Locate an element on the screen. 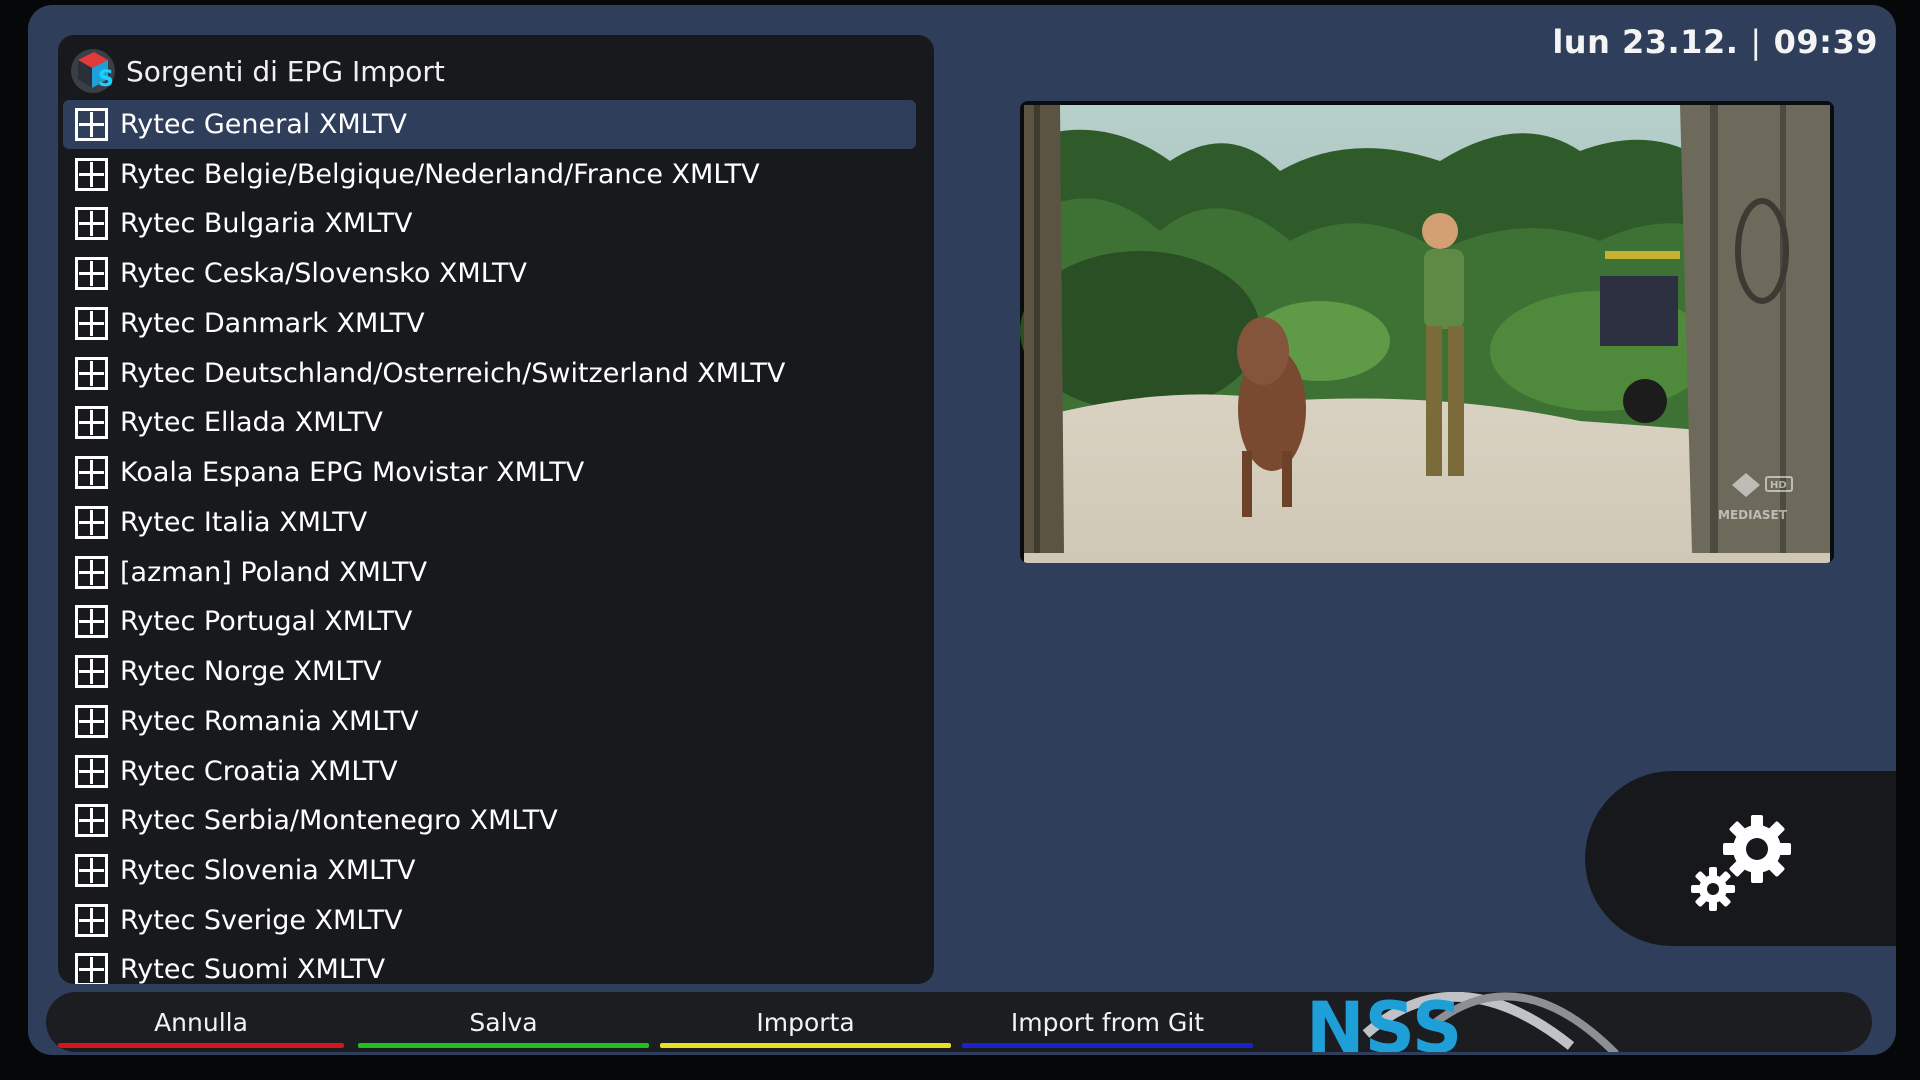 The width and height of the screenshot is (1920, 1080). panel-title: Sorgenti di EPG Import is located at coordinates (285, 71).